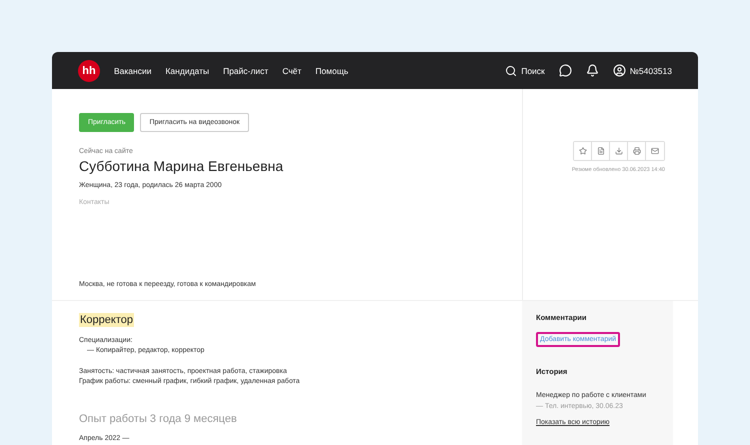 This screenshot has width=750, height=445. Describe the element at coordinates (592, 70) in the screenshot. I see `notifications-icon` at that location.